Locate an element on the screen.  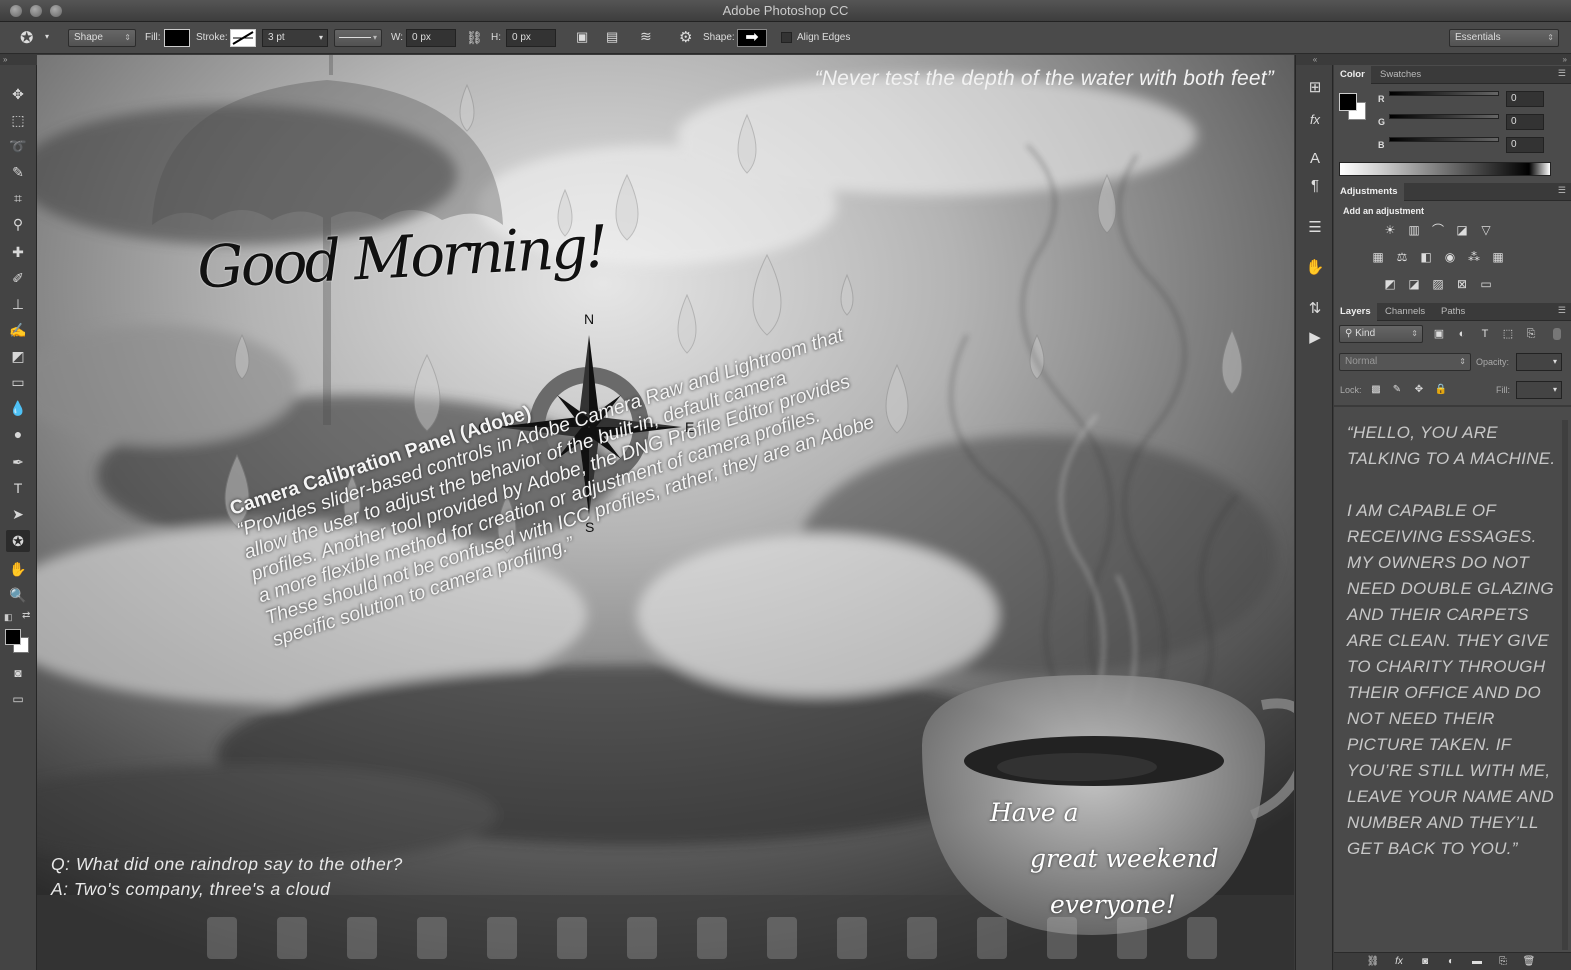
g-value: 0 is located at coordinates (1525, 122).